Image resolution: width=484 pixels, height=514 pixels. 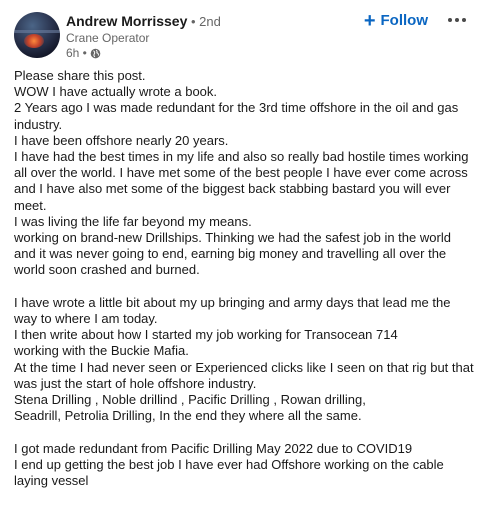 I want to click on post-line: Please share this post., so click(x=80, y=75).